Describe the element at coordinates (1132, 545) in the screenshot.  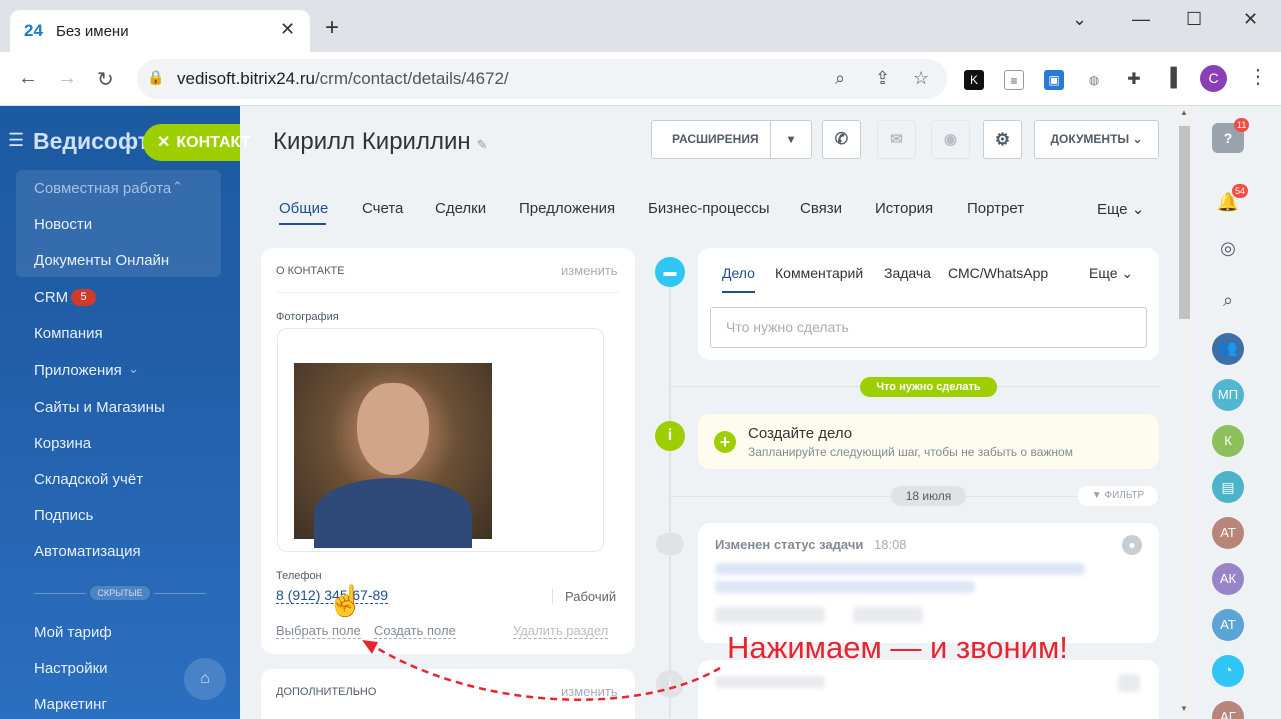
I see `user-avatar-icon: ●` at that location.